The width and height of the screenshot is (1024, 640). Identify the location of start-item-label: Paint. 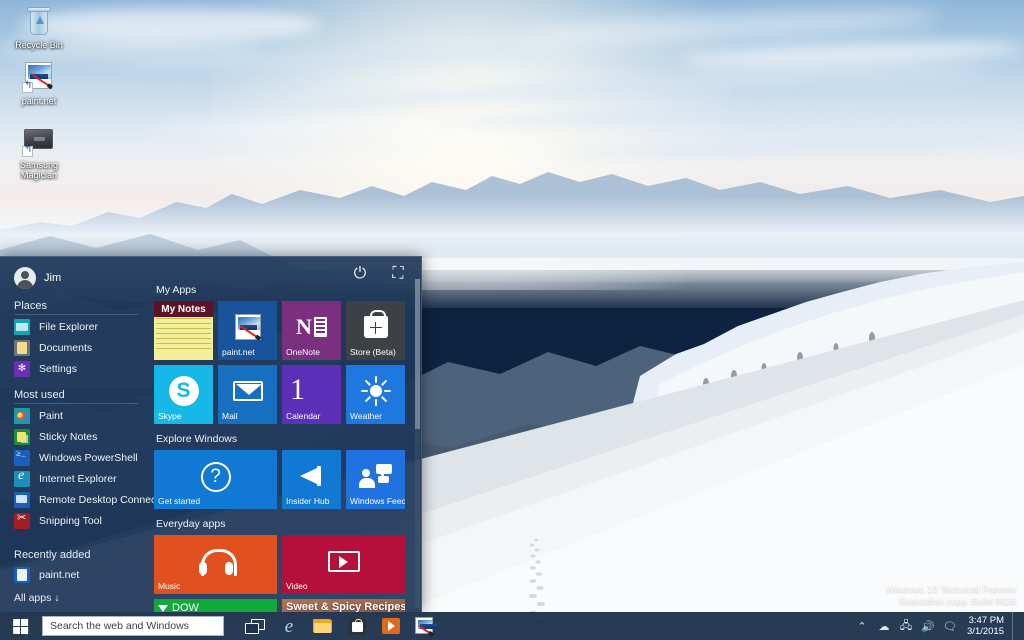
(51, 415).